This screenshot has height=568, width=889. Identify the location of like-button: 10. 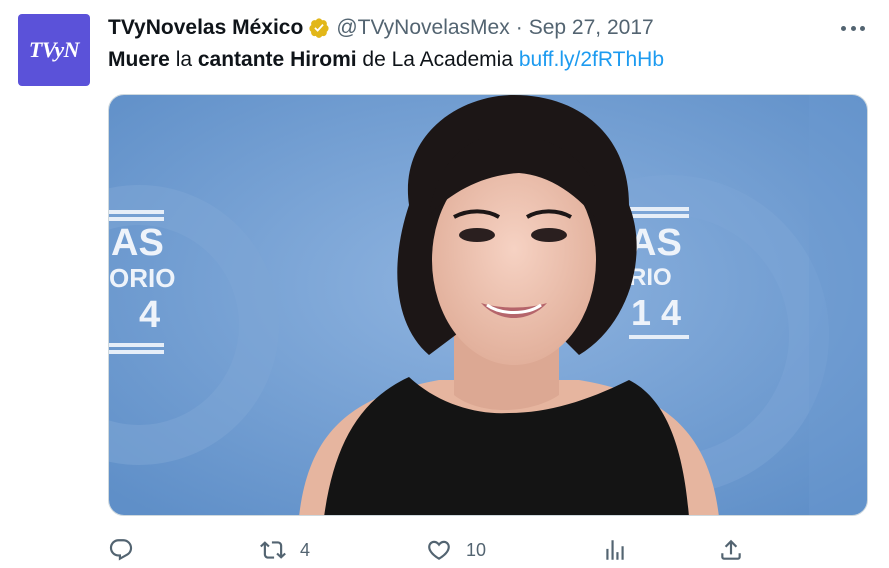
(456, 550).